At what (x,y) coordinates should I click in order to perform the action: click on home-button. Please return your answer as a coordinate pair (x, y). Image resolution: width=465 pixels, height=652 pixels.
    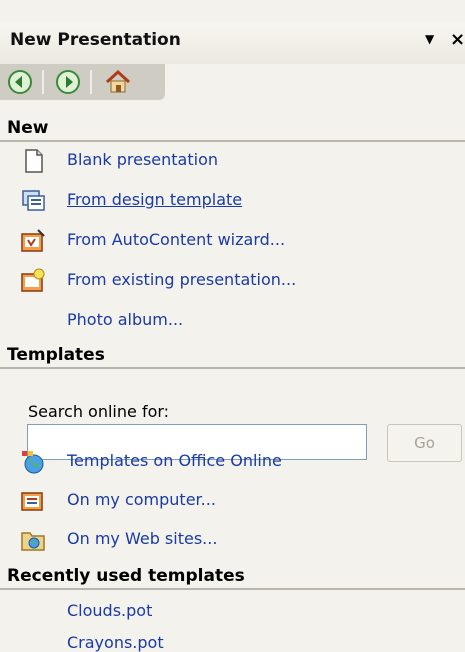
    Looking at the image, I should click on (118, 82).